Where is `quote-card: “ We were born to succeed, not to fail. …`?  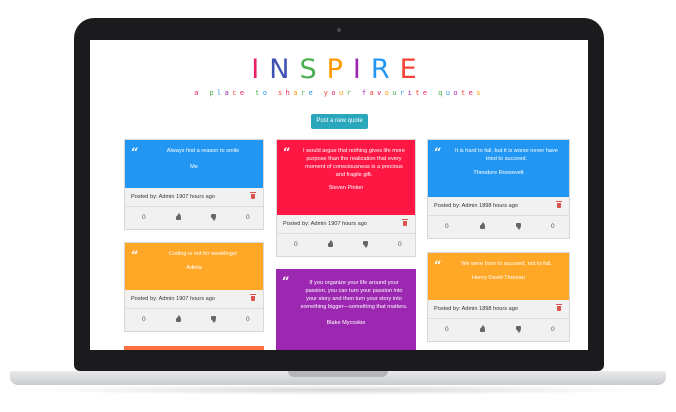
quote-card: “ We were born to succeed, not to fail. … is located at coordinates (498, 297).